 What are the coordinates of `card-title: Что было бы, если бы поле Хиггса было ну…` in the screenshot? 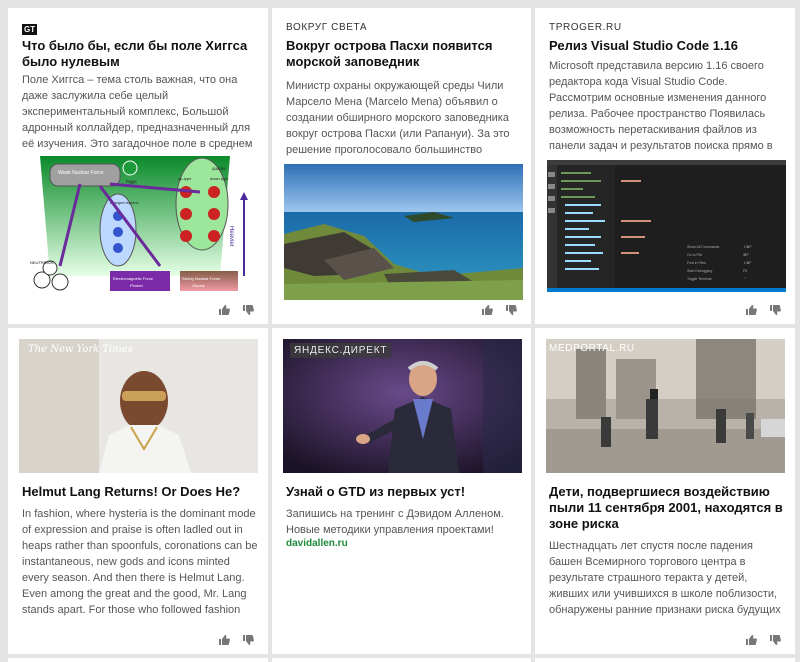 It's located at (139, 54).